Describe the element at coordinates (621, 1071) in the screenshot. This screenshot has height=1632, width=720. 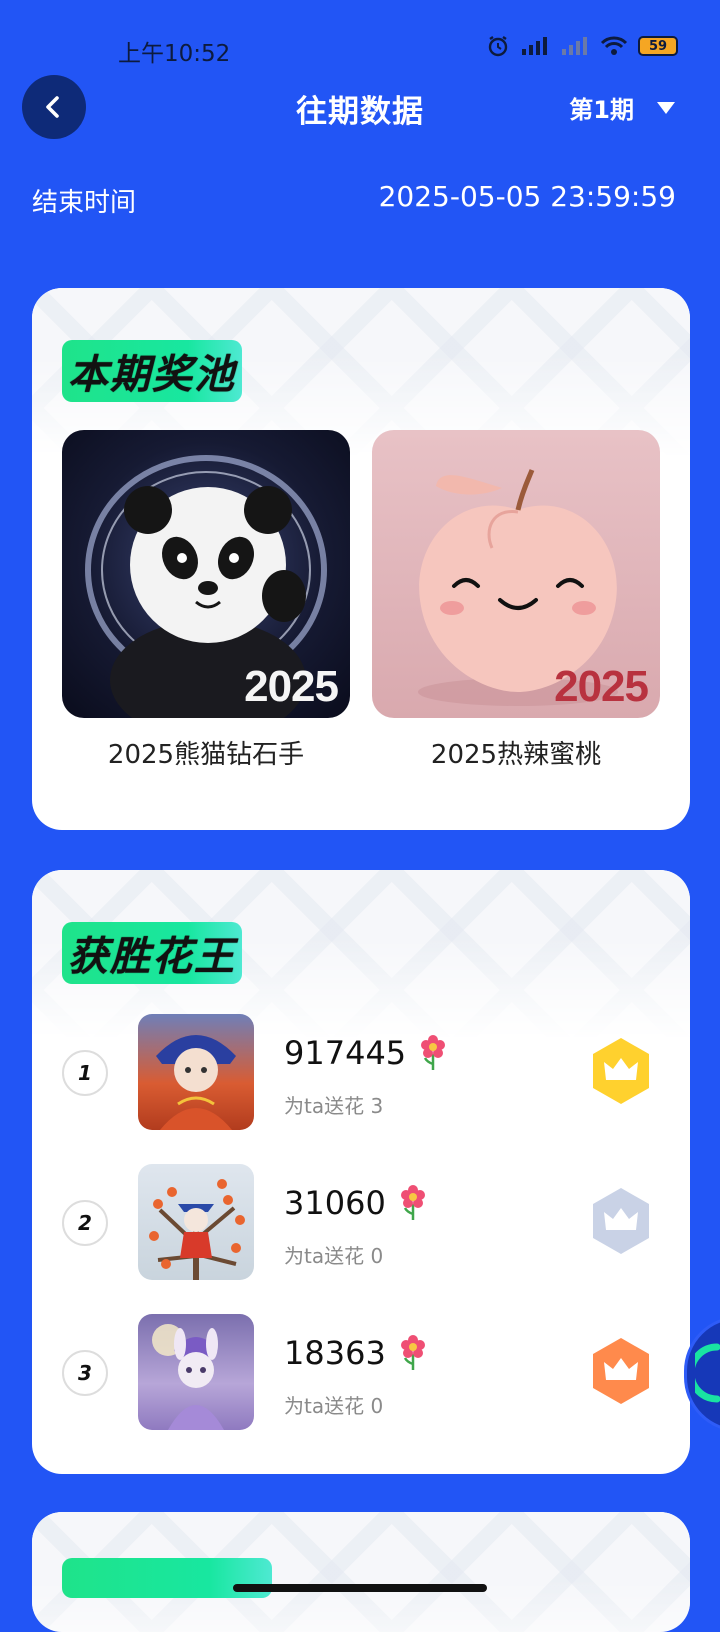
I see `crown-gold-icon` at that location.